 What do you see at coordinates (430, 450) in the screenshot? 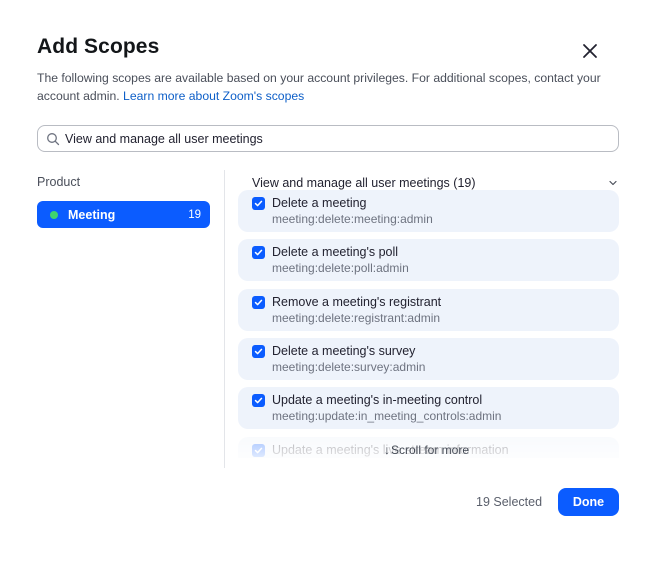
I see `scroll-hint-text: Scroll for more` at bounding box center [430, 450].